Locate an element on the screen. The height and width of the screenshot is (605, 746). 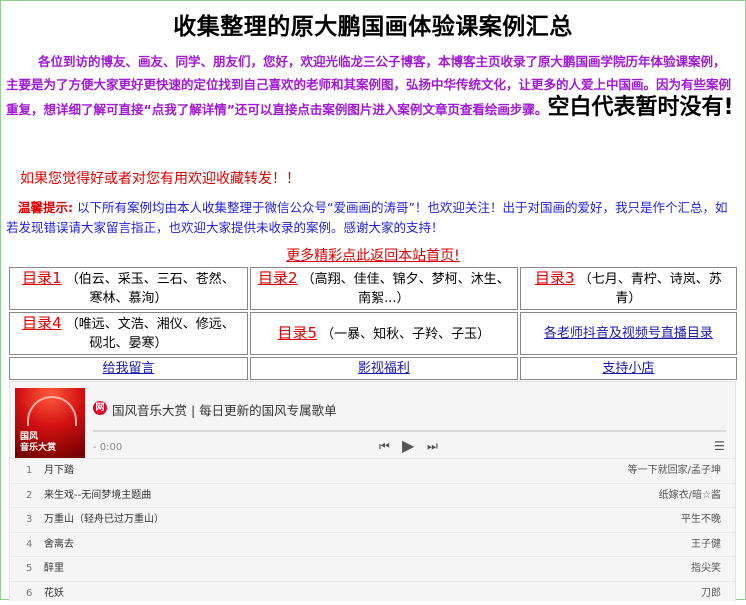
previous-track-icon: ⏮ is located at coordinates (384, 446).